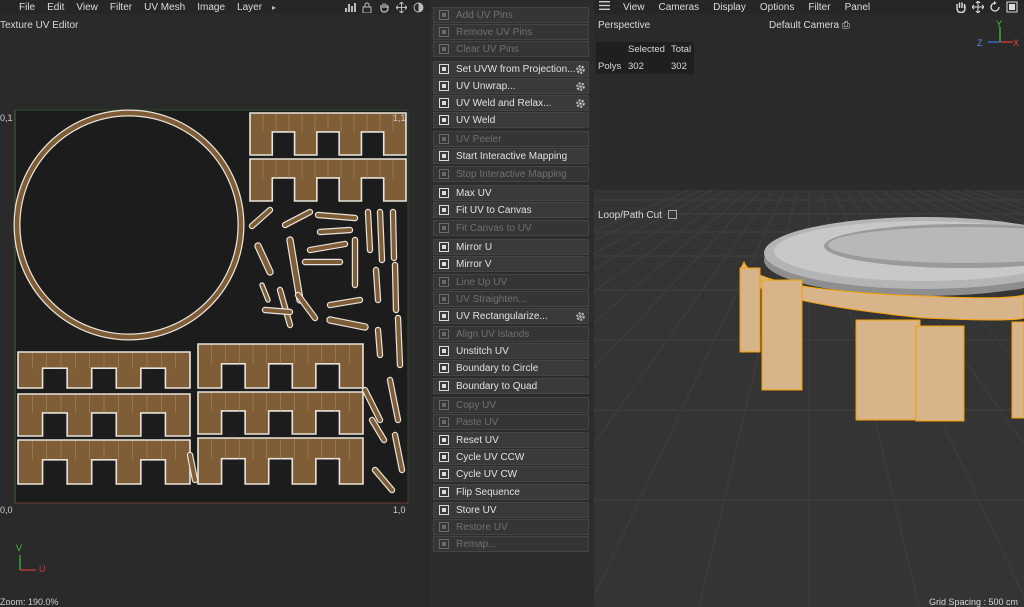 This screenshot has height=607, width=1024. I want to click on uv-menu-uv-mesh: UV Mesh, so click(164, 7).